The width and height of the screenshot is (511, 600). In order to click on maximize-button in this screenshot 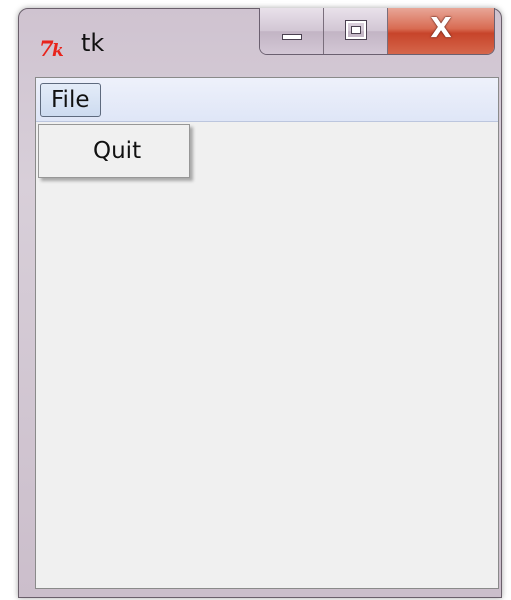, I will do `click(356, 31)`.